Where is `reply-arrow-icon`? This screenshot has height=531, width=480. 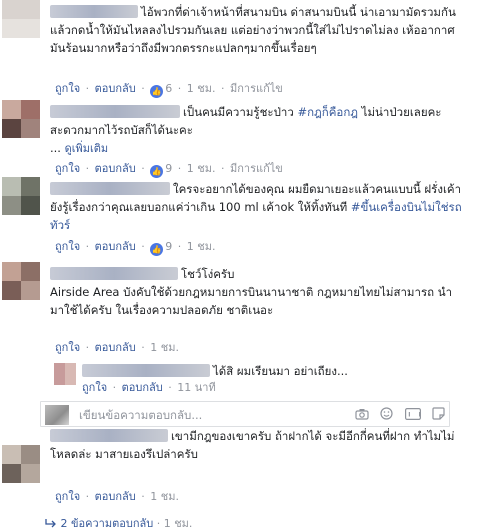 reply-arrow-icon is located at coordinates (53, 523).